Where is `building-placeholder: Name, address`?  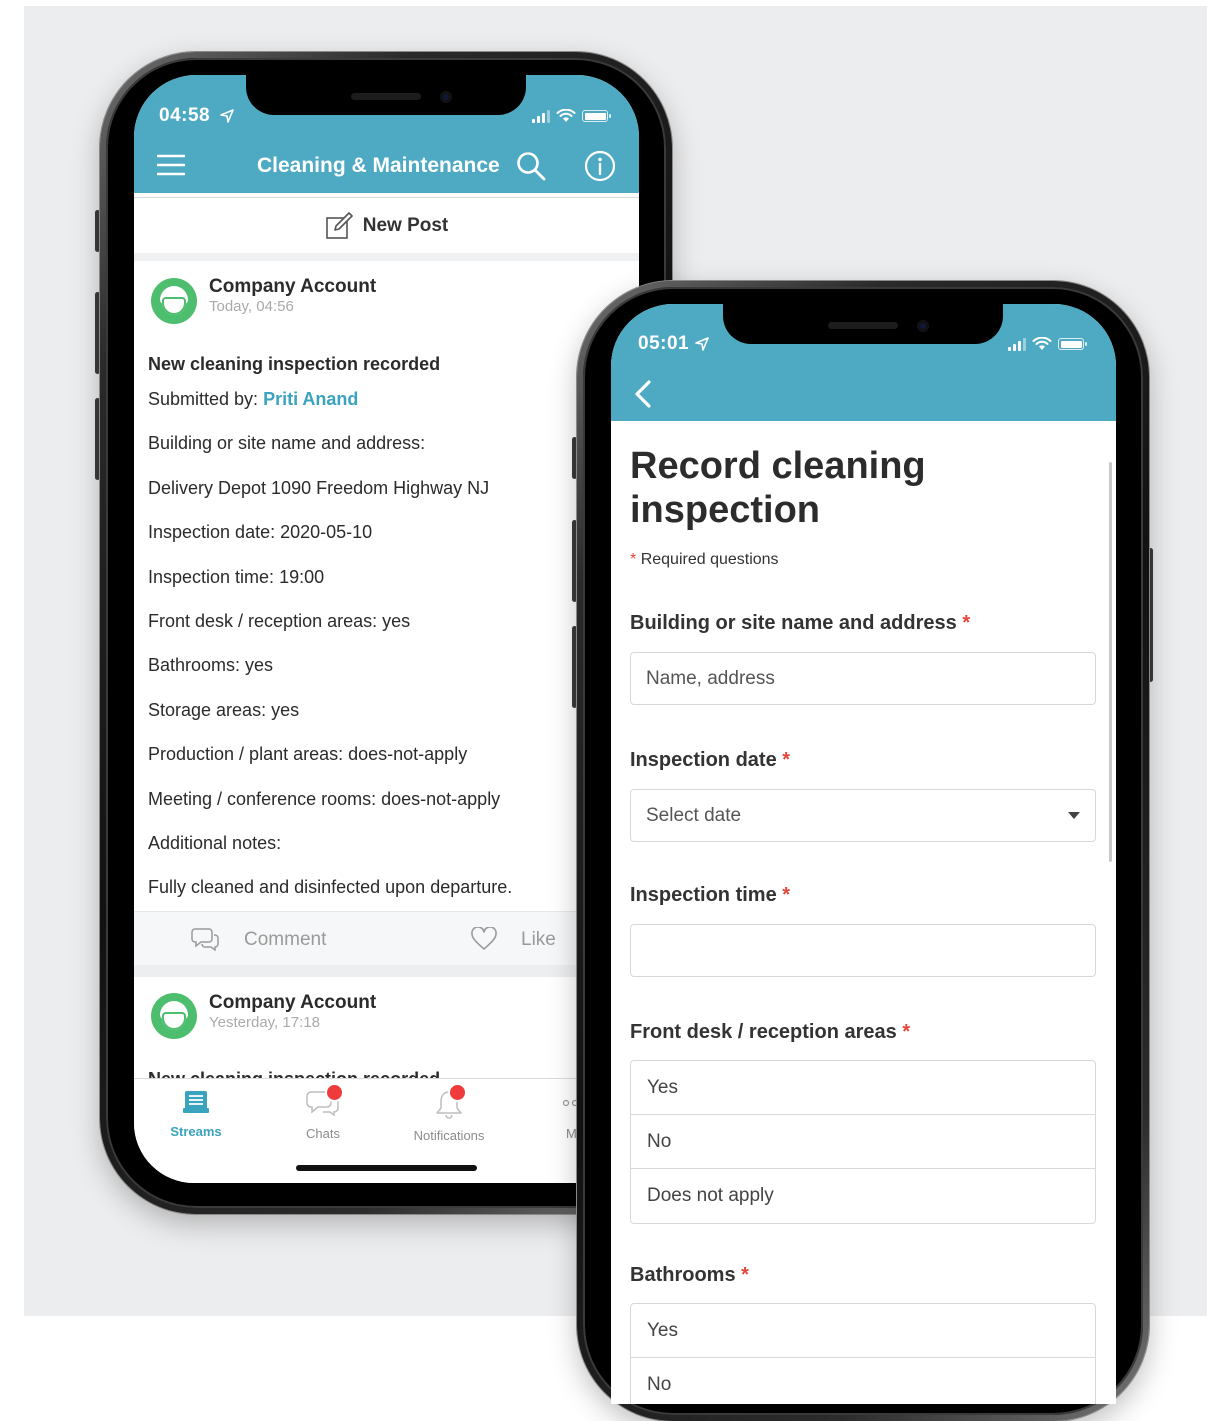
building-placeholder: Name, address is located at coordinates (710, 678).